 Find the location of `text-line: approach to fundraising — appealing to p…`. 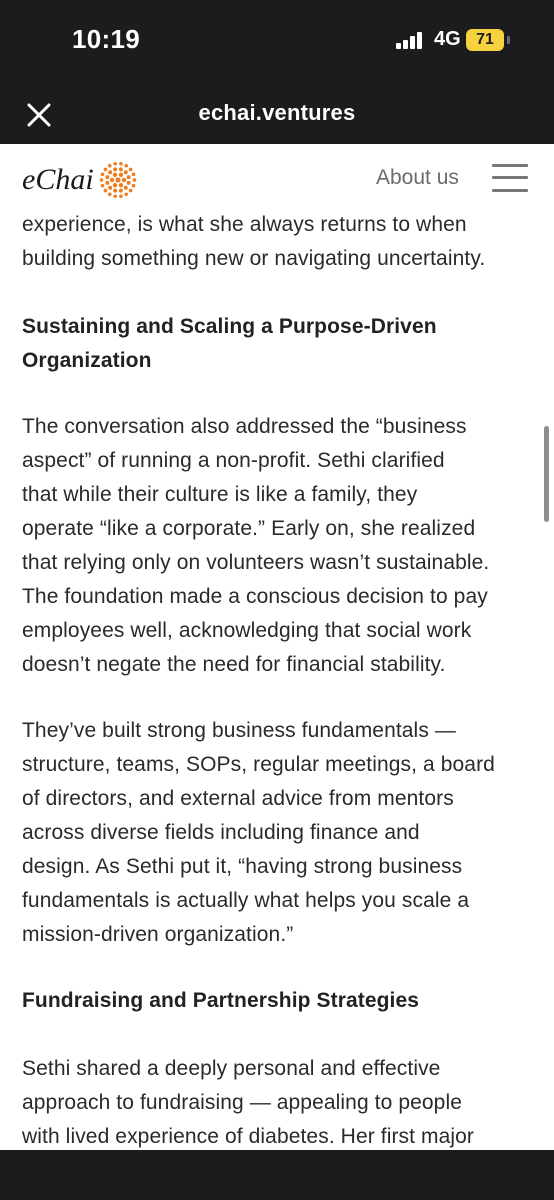

text-line: approach to fundraising — appealing to p… is located at coordinates (242, 1102).